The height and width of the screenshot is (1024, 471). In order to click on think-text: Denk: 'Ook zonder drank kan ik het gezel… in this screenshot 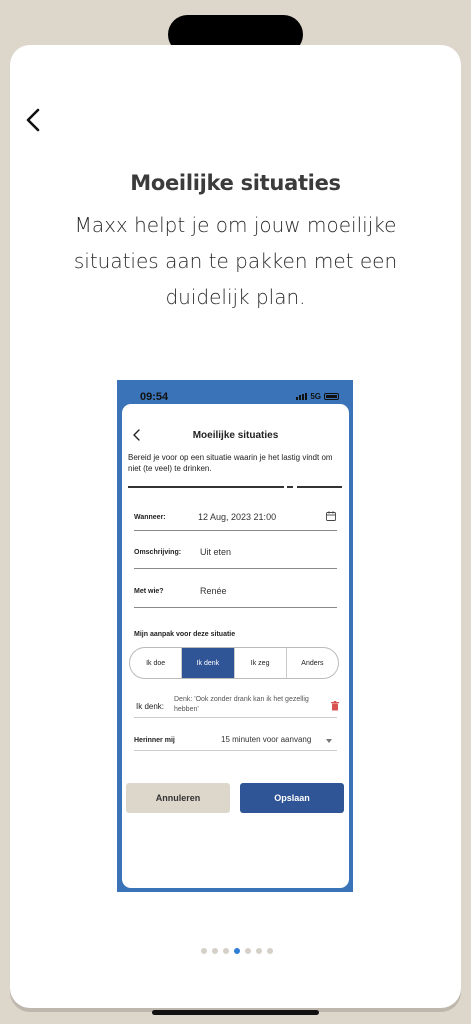, I will do `click(249, 705)`.